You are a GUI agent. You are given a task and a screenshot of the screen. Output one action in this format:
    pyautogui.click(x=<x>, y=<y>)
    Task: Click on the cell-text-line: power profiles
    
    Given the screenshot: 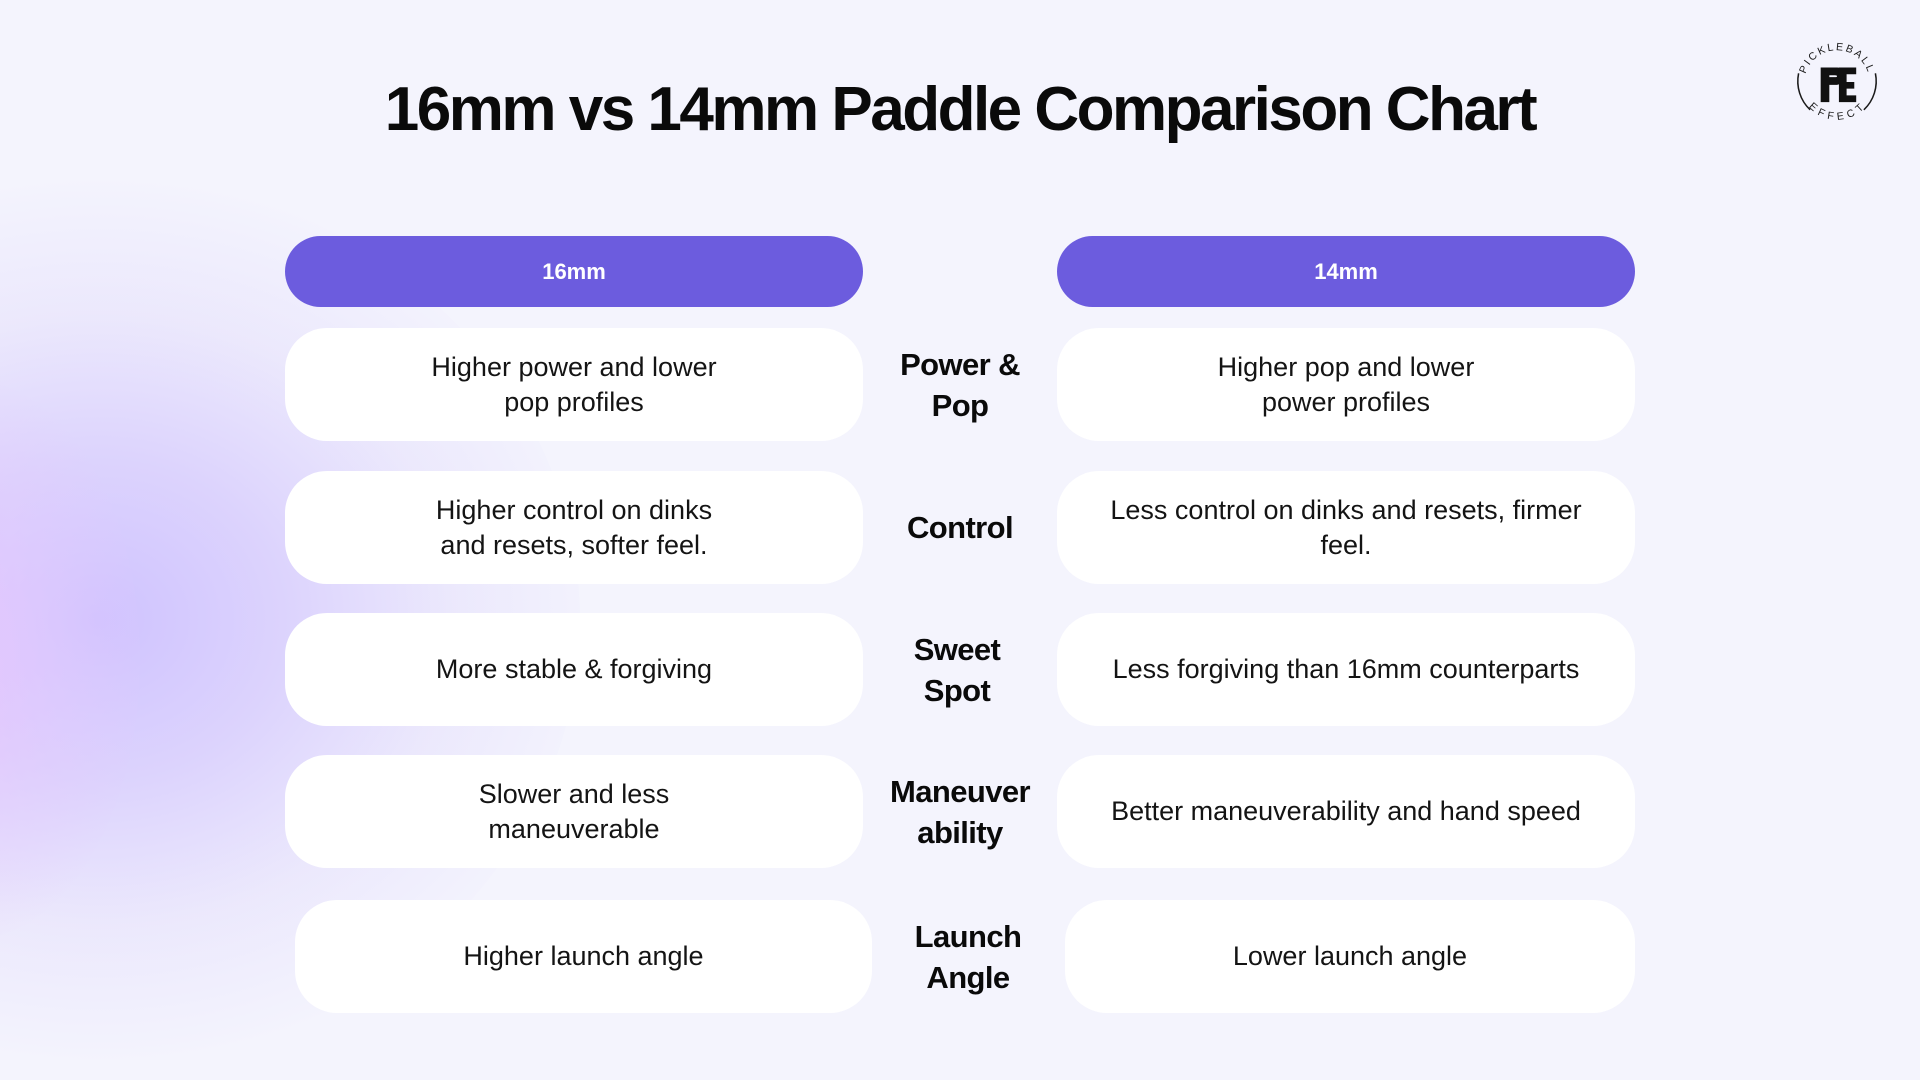 What is the action you would take?
    pyautogui.click(x=1346, y=401)
    